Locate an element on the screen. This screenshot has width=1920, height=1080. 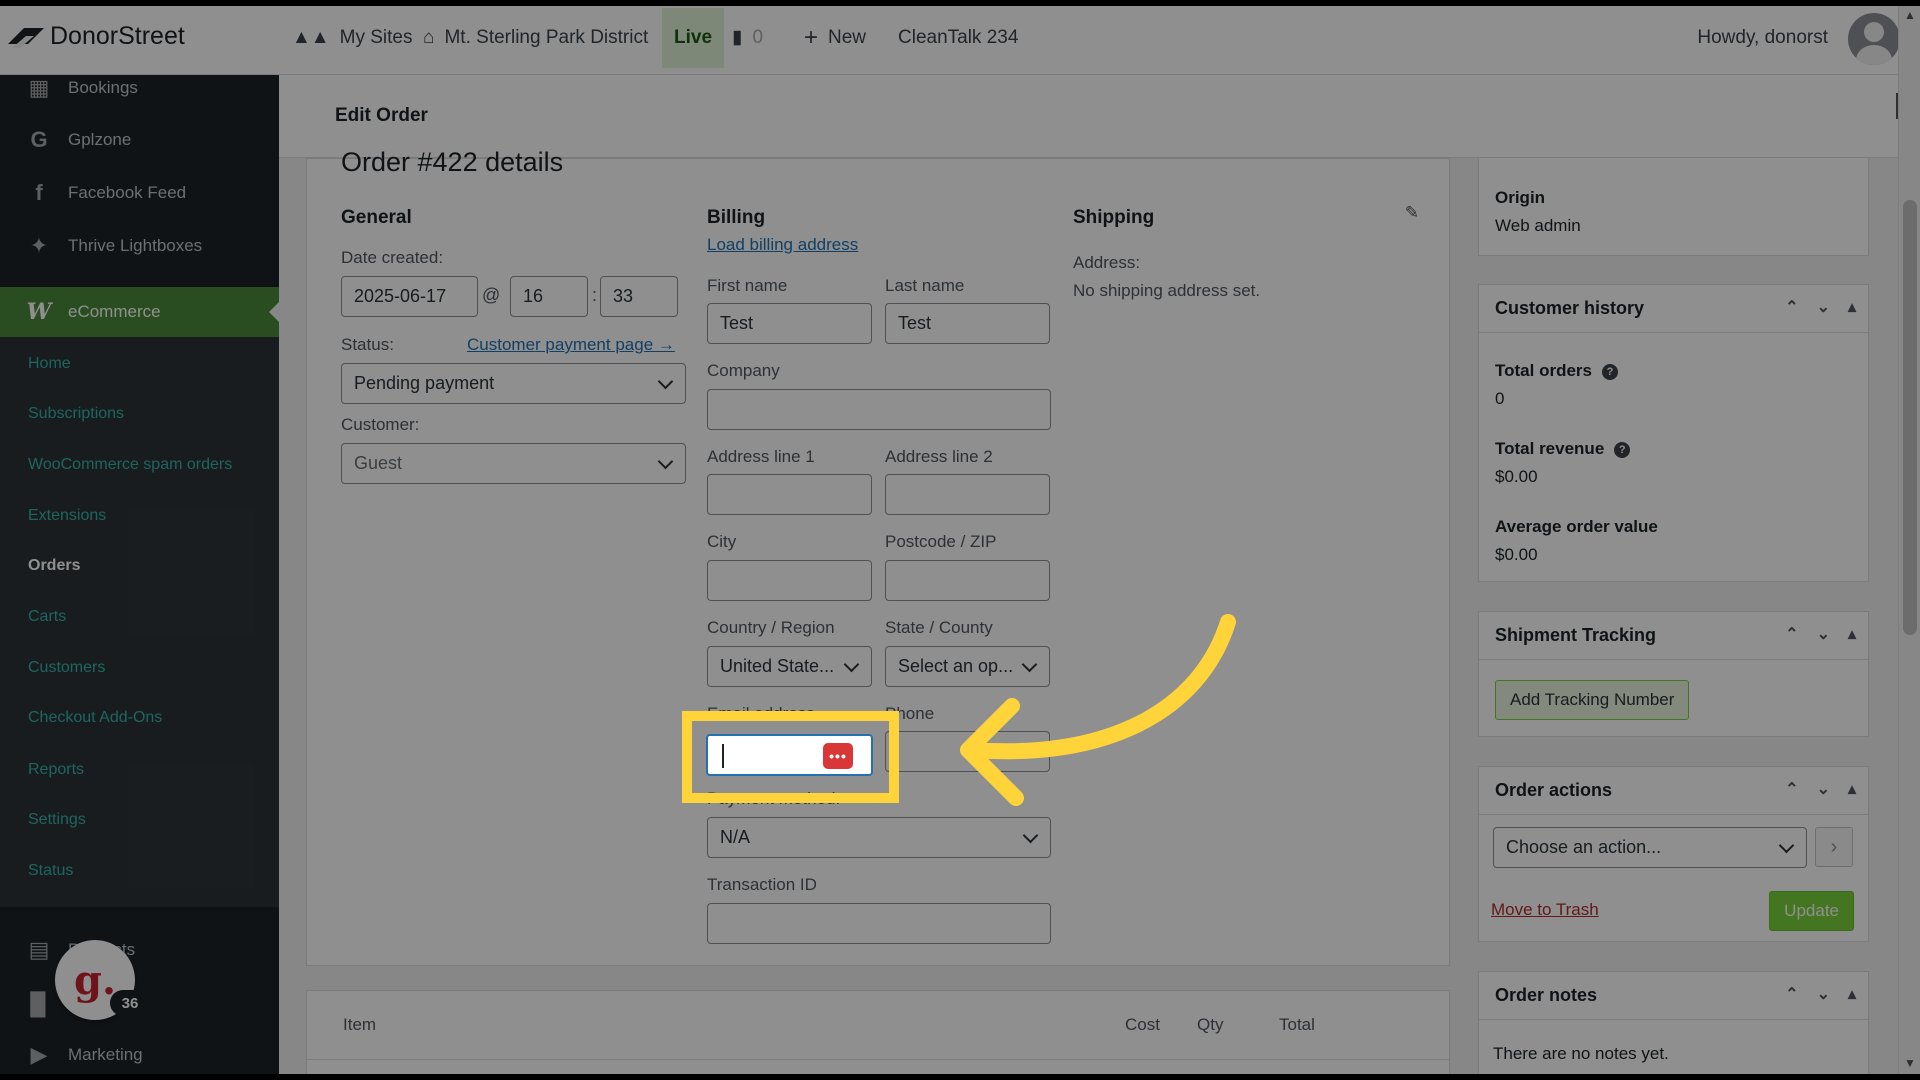
submenu-status: Status is located at coordinates (50, 871).